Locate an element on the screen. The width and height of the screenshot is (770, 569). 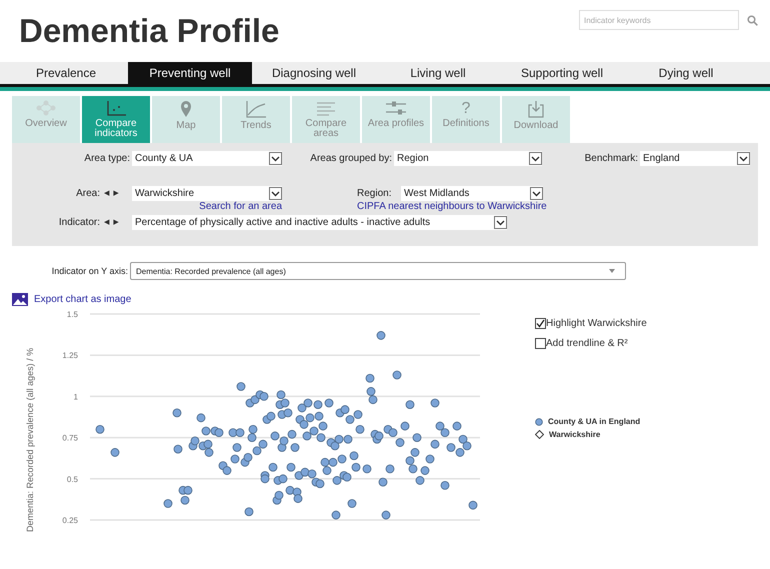
field-label: Indicator: is located at coordinates (79, 223).